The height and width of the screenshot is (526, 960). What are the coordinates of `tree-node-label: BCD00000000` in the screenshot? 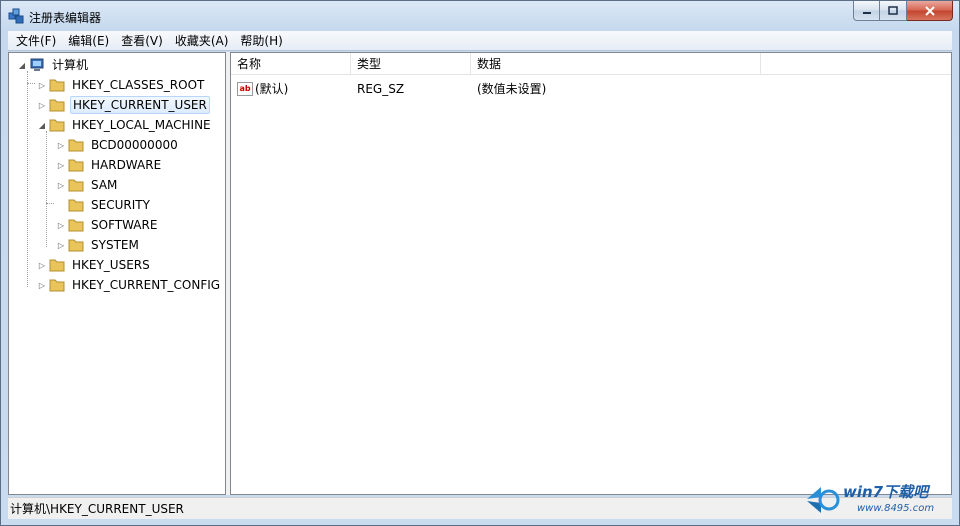 It's located at (134, 145).